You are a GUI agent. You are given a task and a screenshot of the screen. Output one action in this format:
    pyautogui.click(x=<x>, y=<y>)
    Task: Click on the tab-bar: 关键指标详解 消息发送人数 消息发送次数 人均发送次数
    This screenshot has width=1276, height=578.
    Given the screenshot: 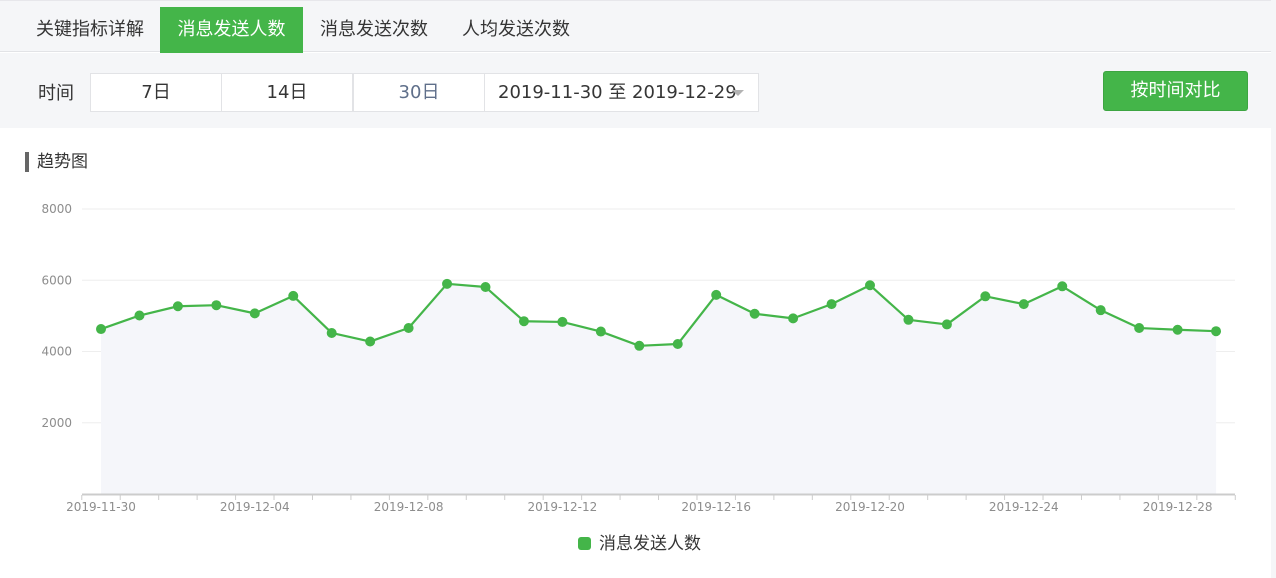 What is the action you would take?
    pyautogui.click(x=638, y=26)
    